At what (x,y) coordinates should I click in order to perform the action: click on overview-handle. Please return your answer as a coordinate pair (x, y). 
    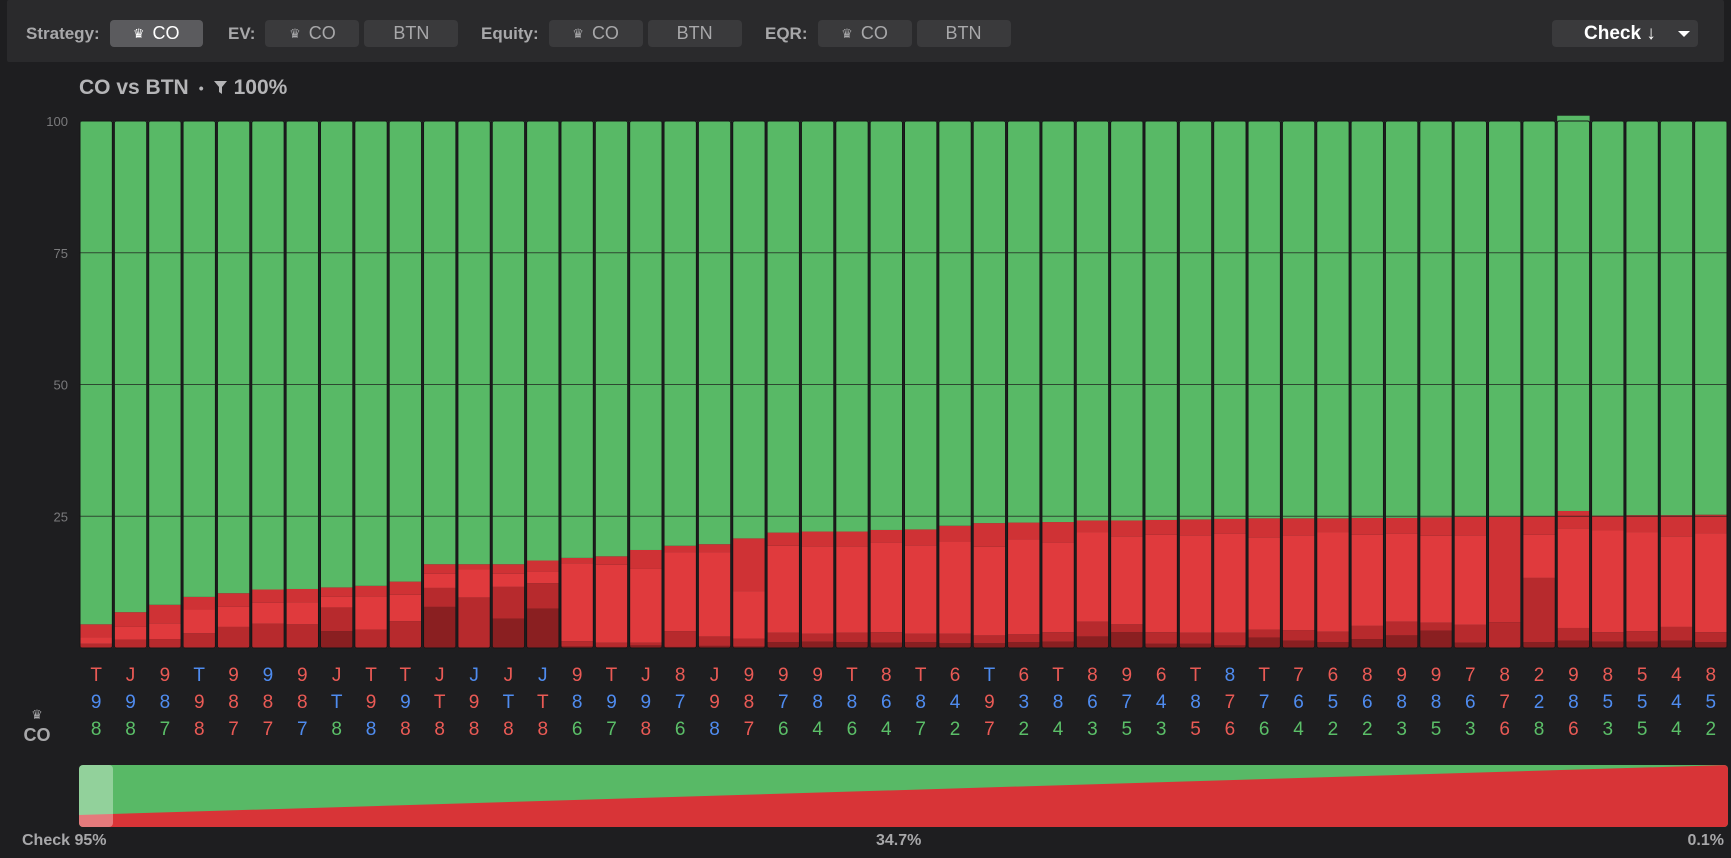
    Looking at the image, I should click on (96, 796).